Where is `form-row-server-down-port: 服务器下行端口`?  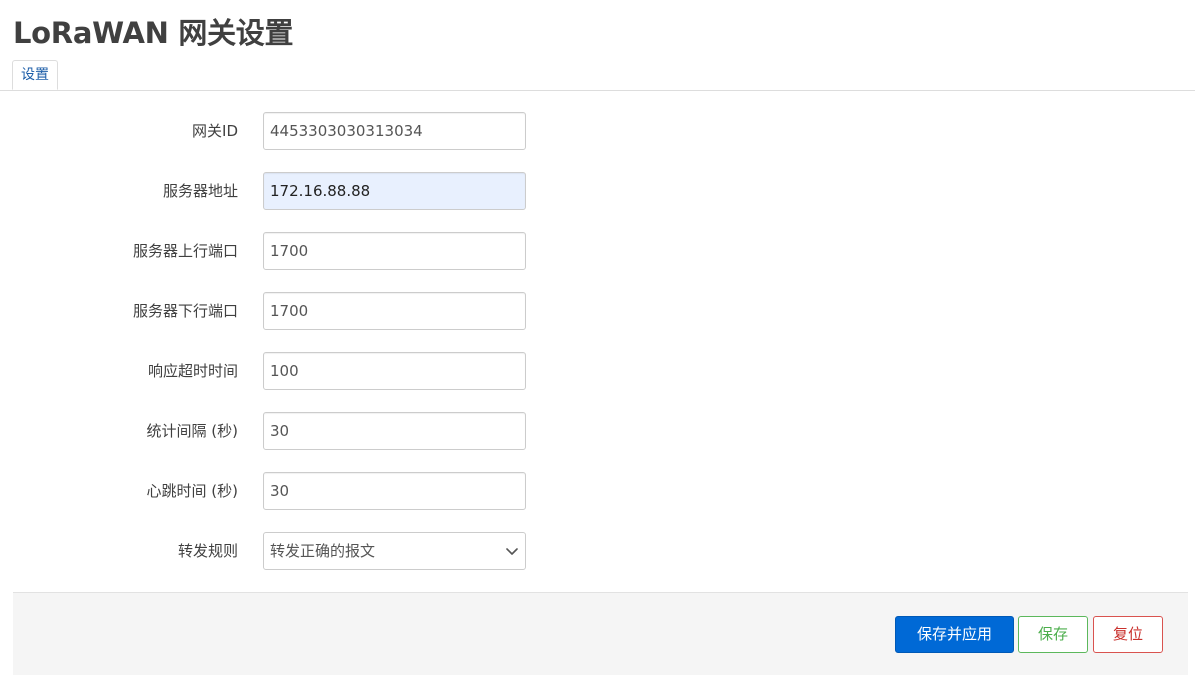 form-row-server-down-port: 服务器下行端口 is located at coordinates (597, 311).